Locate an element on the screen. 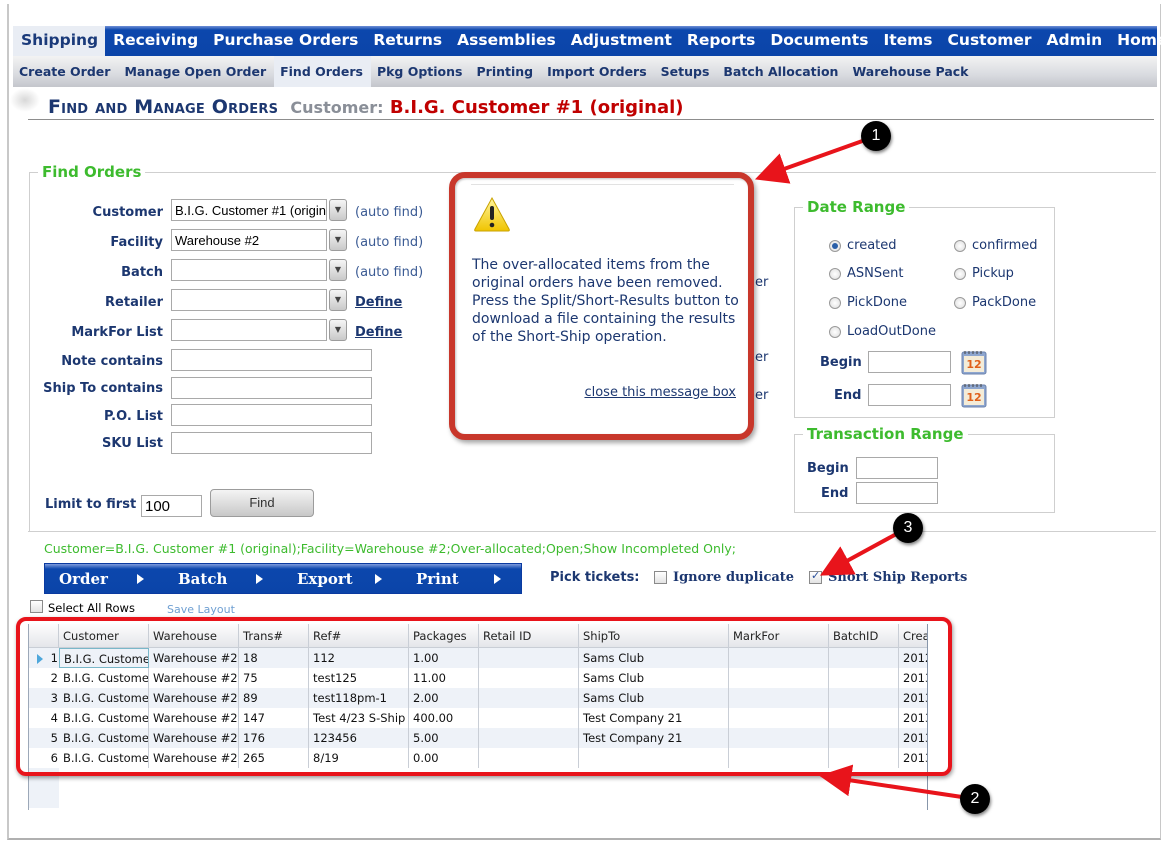 This screenshot has width=1164, height=845. callout-3: 3 is located at coordinates (908, 528).